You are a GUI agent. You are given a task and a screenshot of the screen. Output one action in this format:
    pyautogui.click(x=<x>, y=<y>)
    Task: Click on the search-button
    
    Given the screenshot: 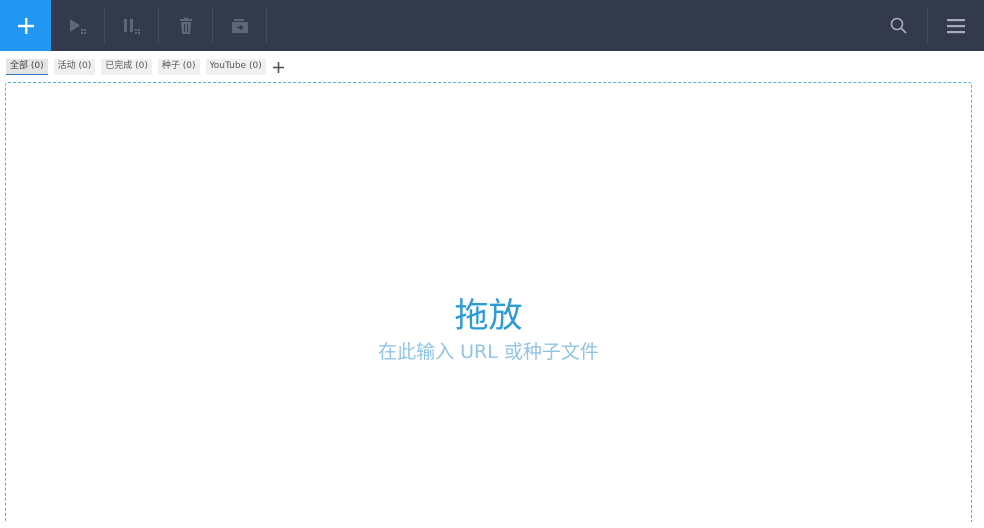 What is the action you would take?
    pyautogui.click(x=899, y=25)
    